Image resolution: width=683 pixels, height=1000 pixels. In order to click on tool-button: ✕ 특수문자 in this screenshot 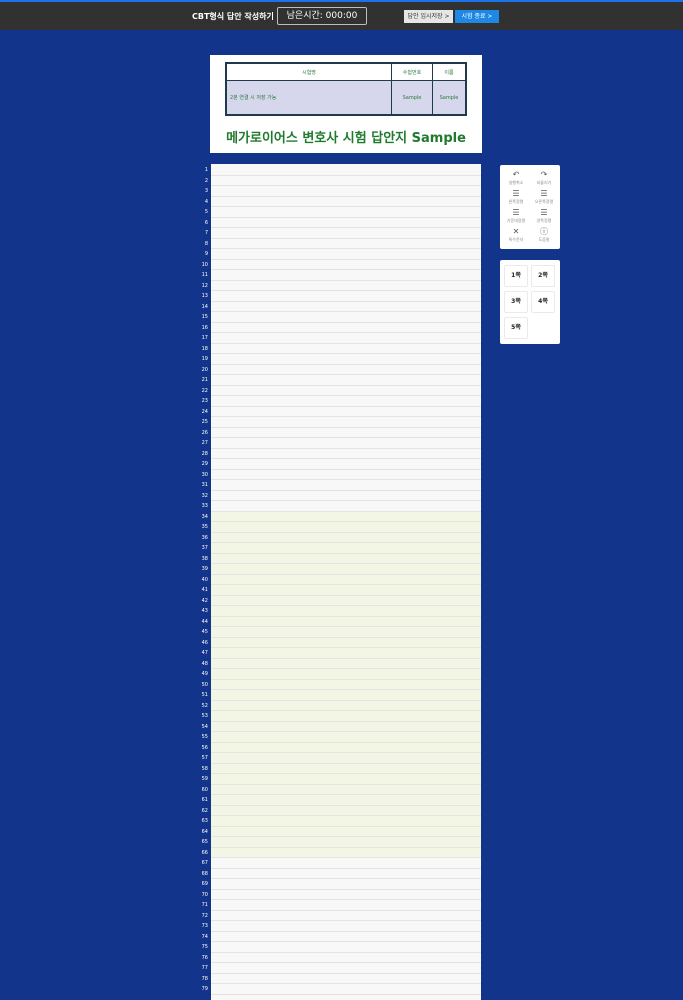, I will do `click(516, 236)`.